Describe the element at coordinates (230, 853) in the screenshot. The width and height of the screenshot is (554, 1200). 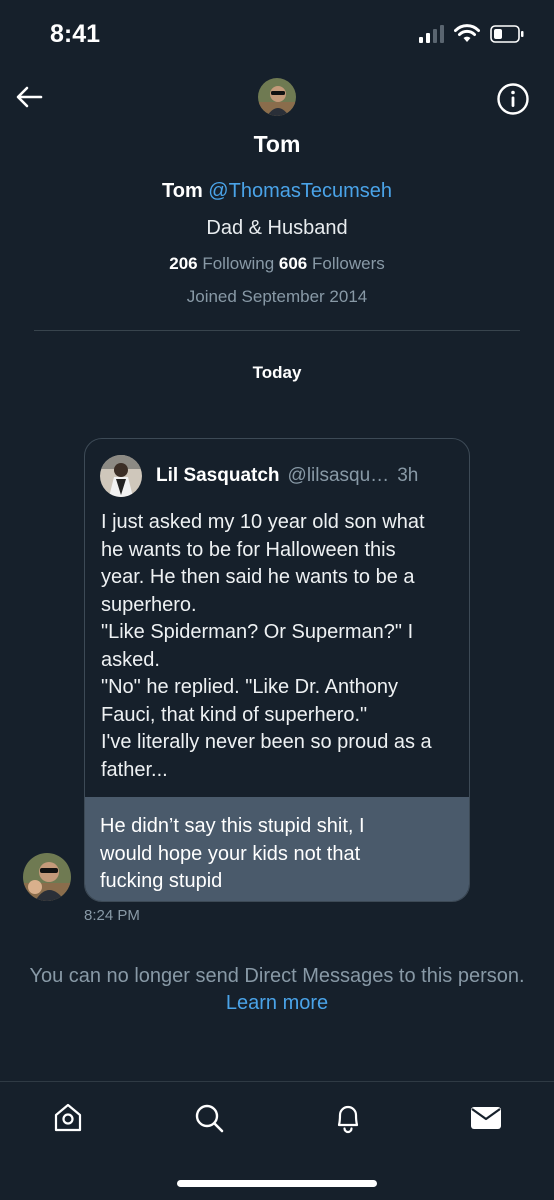
I see `reply-text-line: would hope your kids not that` at that location.